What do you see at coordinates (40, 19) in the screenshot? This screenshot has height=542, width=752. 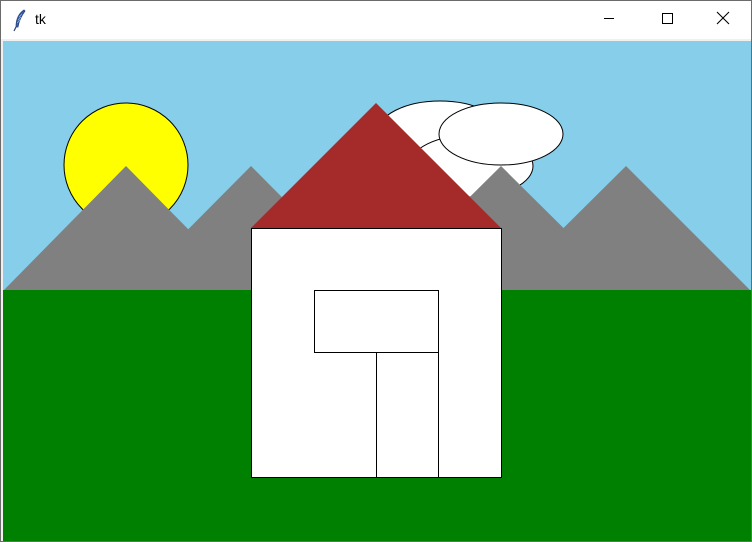 I see `window-title: tk` at bounding box center [40, 19].